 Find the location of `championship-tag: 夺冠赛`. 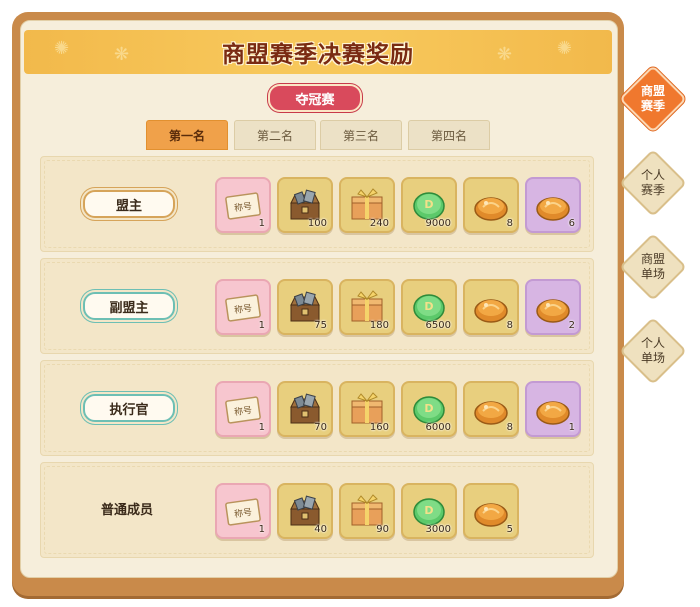

championship-tag: 夺冠赛 is located at coordinates (315, 98).